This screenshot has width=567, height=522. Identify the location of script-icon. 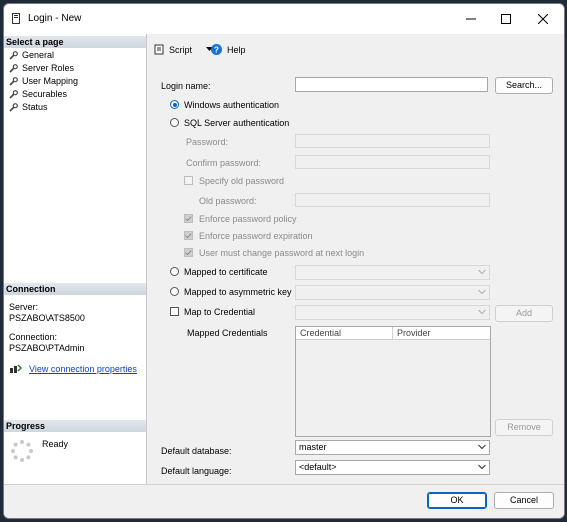
(159, 49).